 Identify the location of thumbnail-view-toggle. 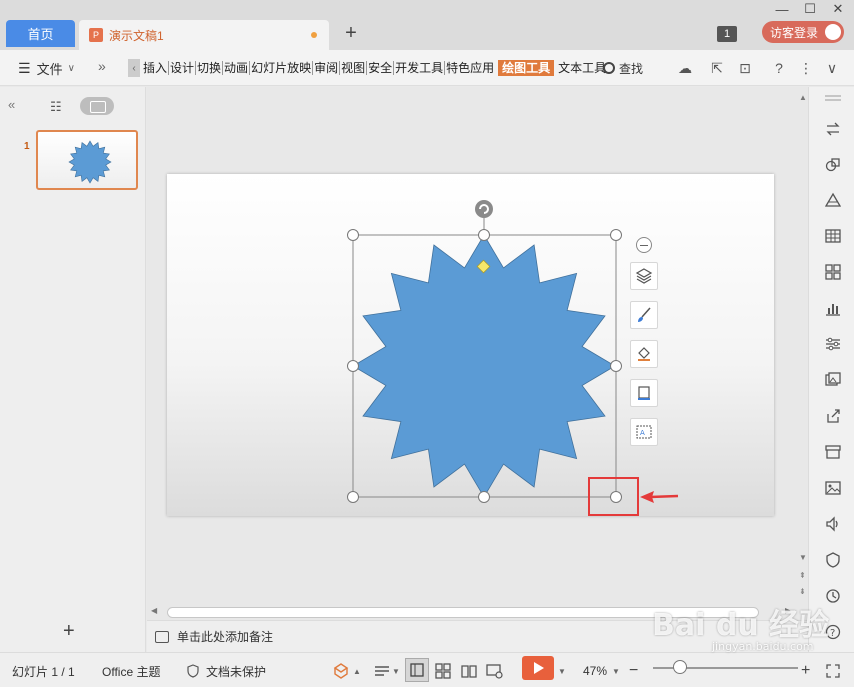
(97, 106).